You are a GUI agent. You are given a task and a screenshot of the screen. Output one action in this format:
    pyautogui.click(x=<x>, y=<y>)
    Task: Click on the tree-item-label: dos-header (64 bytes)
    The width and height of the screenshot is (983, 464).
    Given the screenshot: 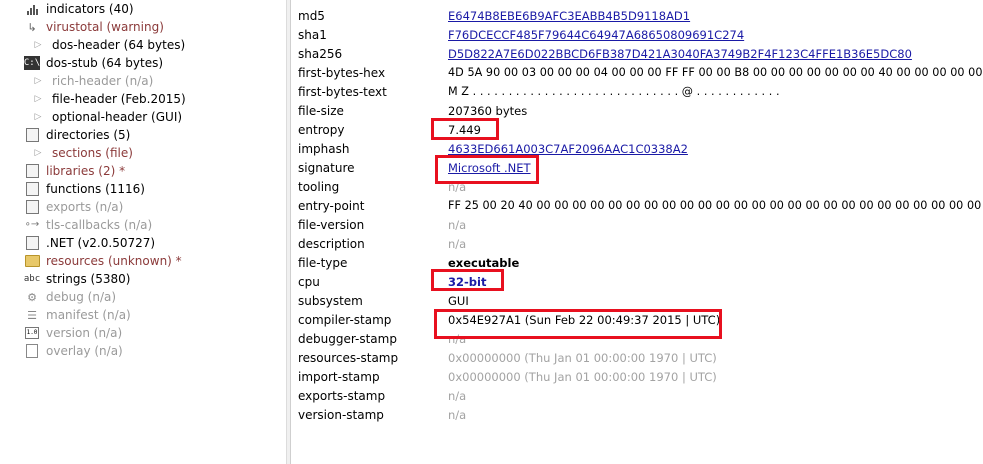 What is the action you would take?
    pyautogui.click(x=119, y=45)
    